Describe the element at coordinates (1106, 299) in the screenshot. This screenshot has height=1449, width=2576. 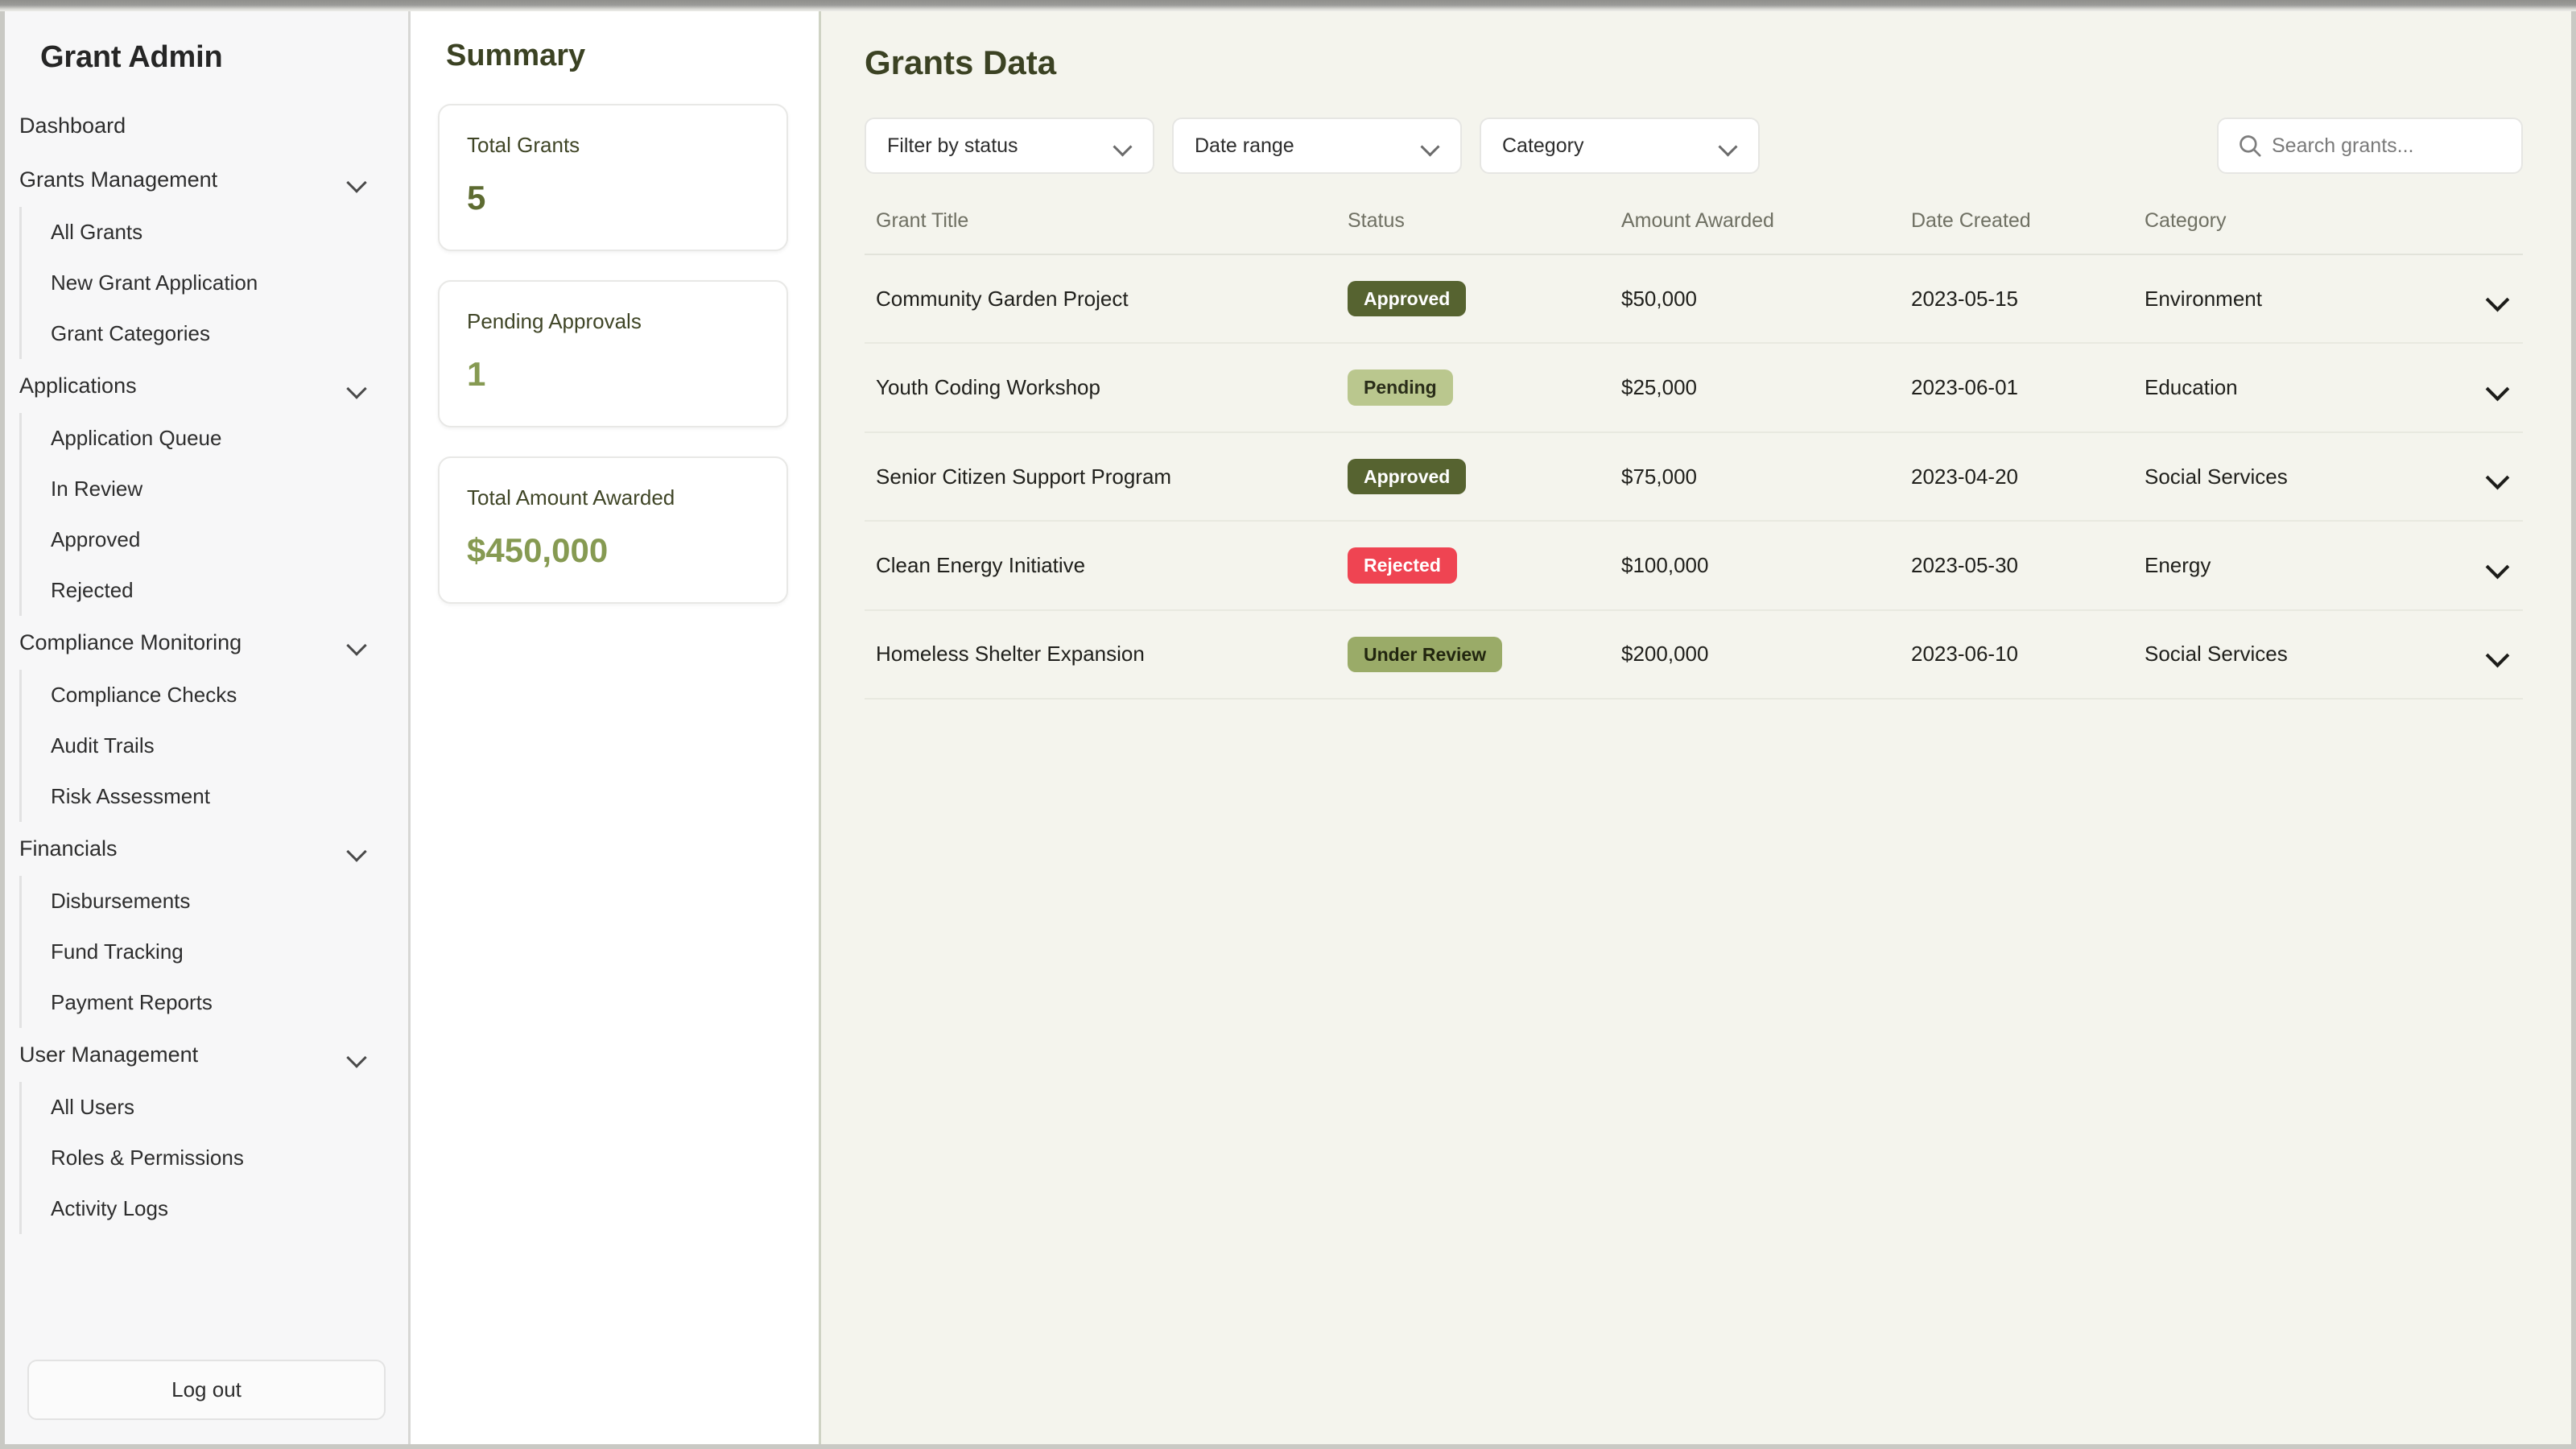
I see `cell-grant-title: Community Garden Project` at that location.